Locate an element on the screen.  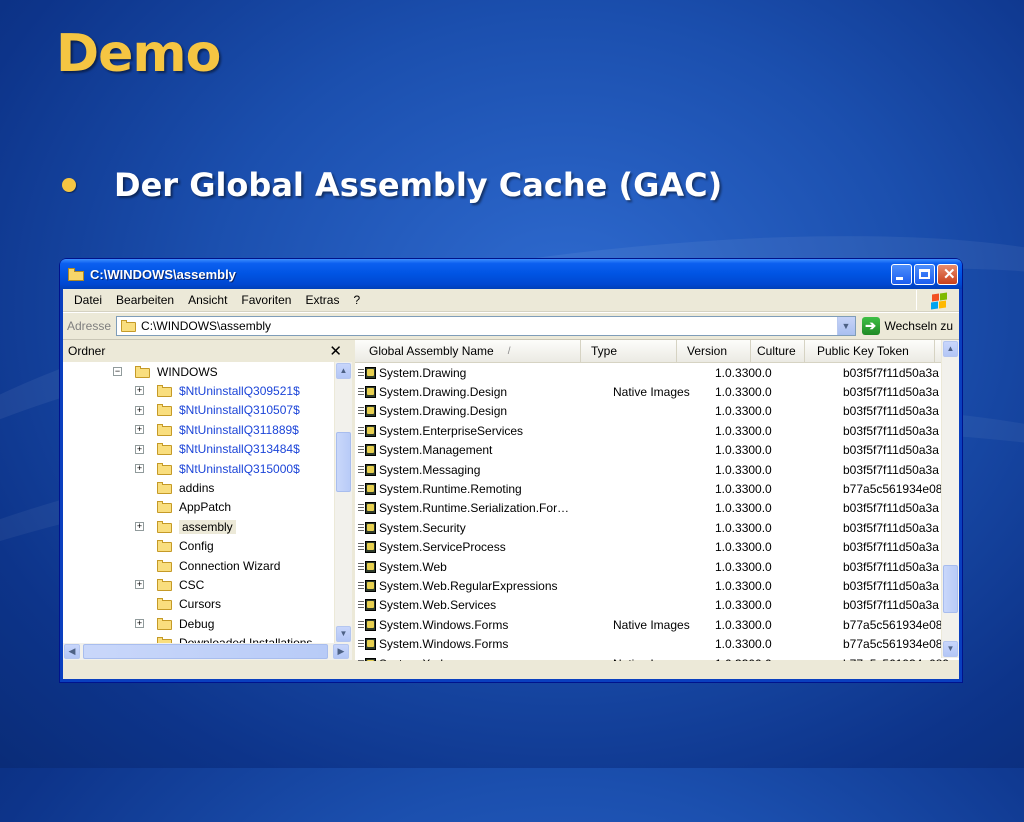
menu-bearbeiten: Bearbeiten is located at coordinates (145, 300).